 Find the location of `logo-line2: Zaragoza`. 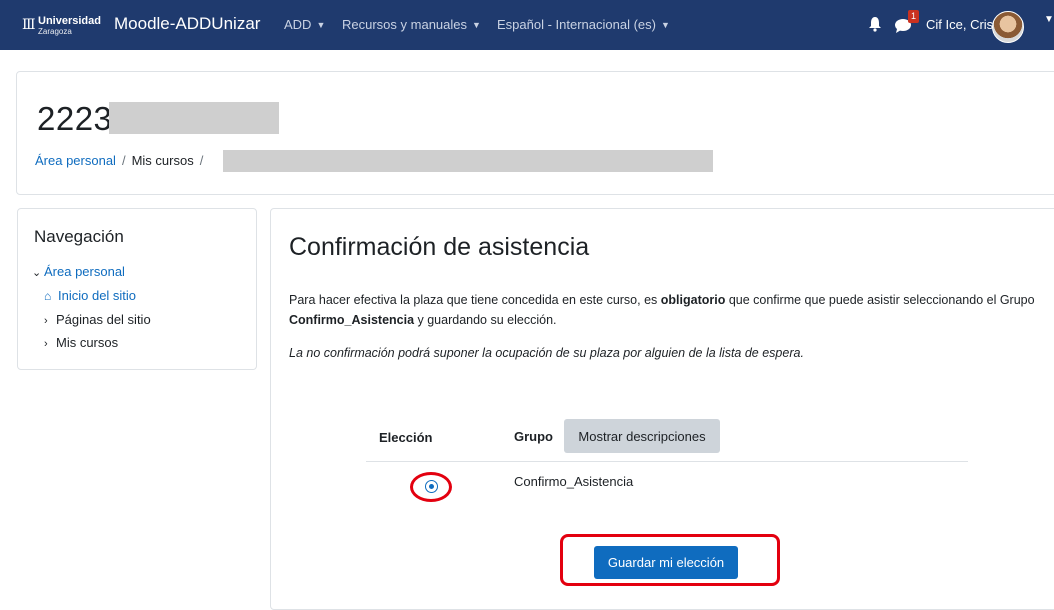

logo-line2: Zaragoza is located at coordinates (55, 31).